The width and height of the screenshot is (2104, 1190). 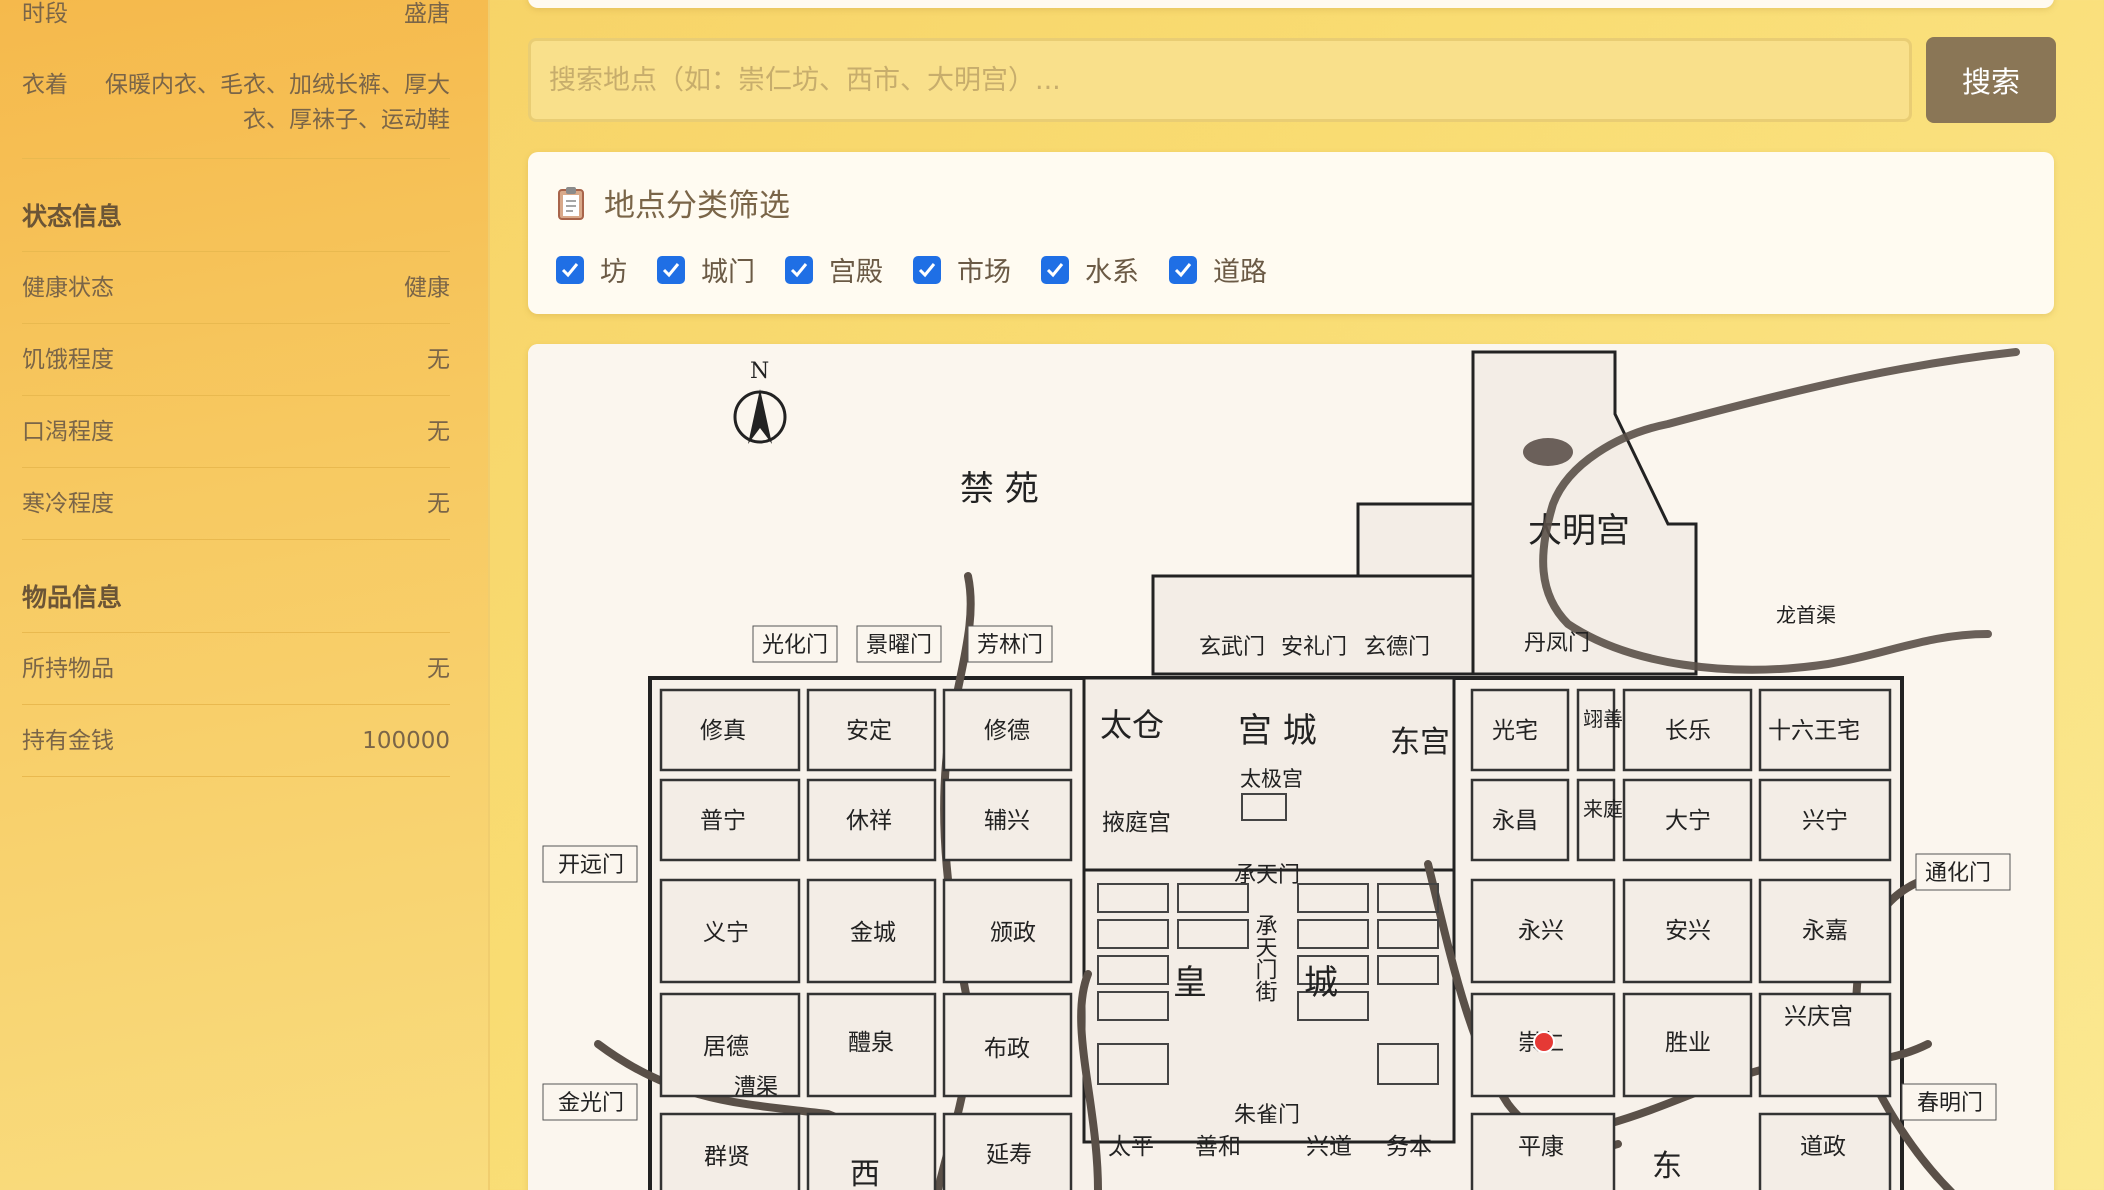 What do you see at coordinates (406, 741) in the screenshot?
I see `money-value: 100000` at bounding box center [406, 741].